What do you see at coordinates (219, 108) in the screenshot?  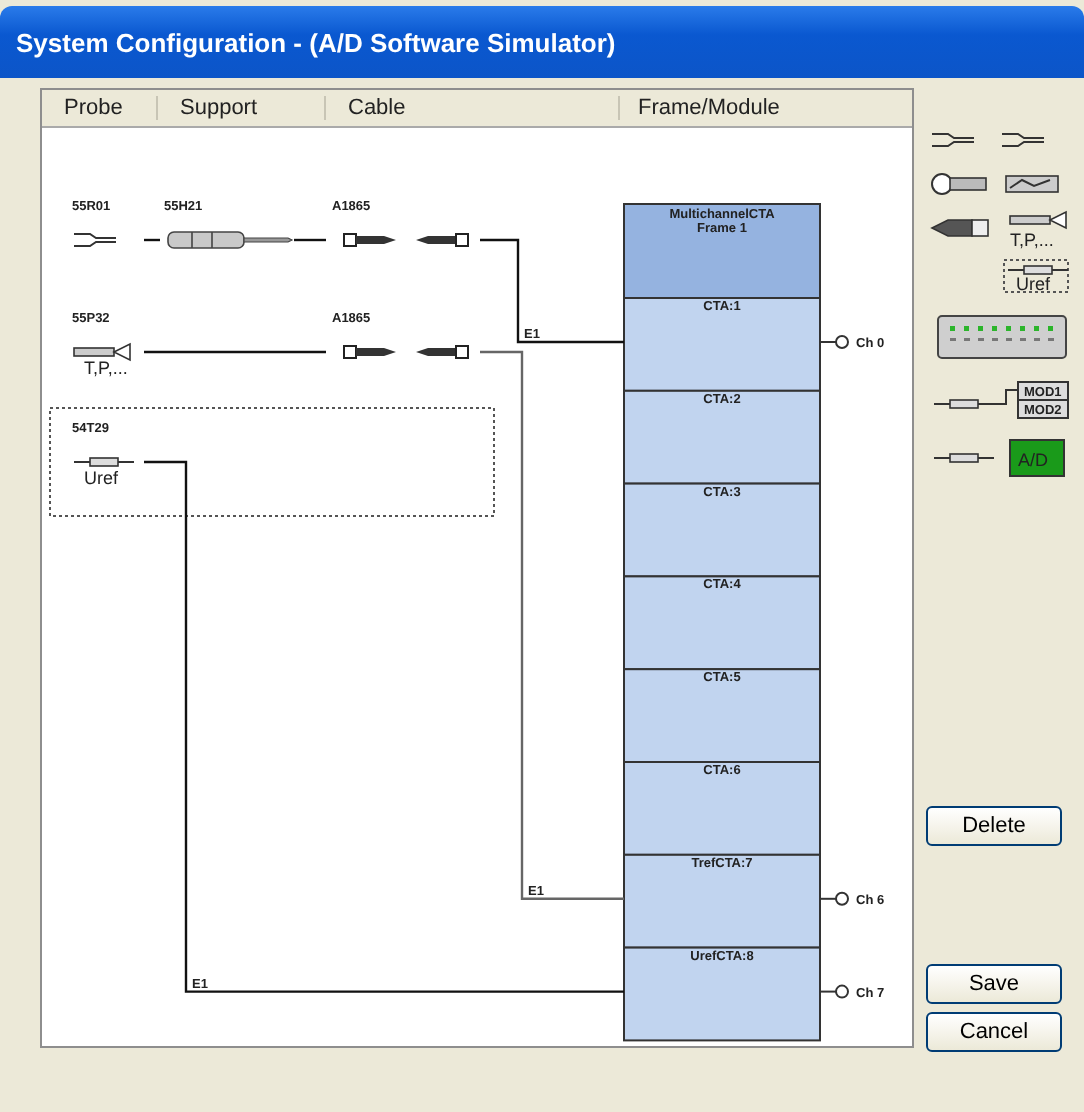 I see `column-header: Support` at bounding box center [219, 108].